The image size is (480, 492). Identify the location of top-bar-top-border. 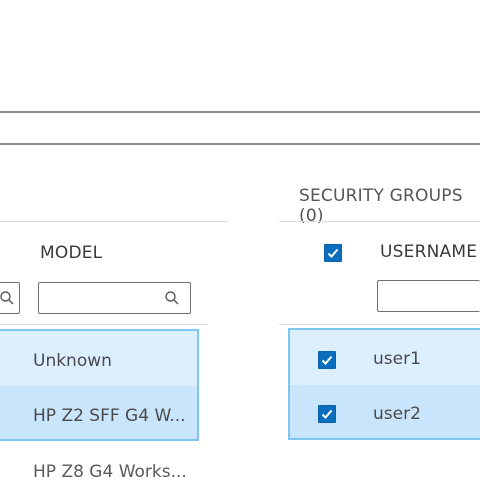
(240, 112).